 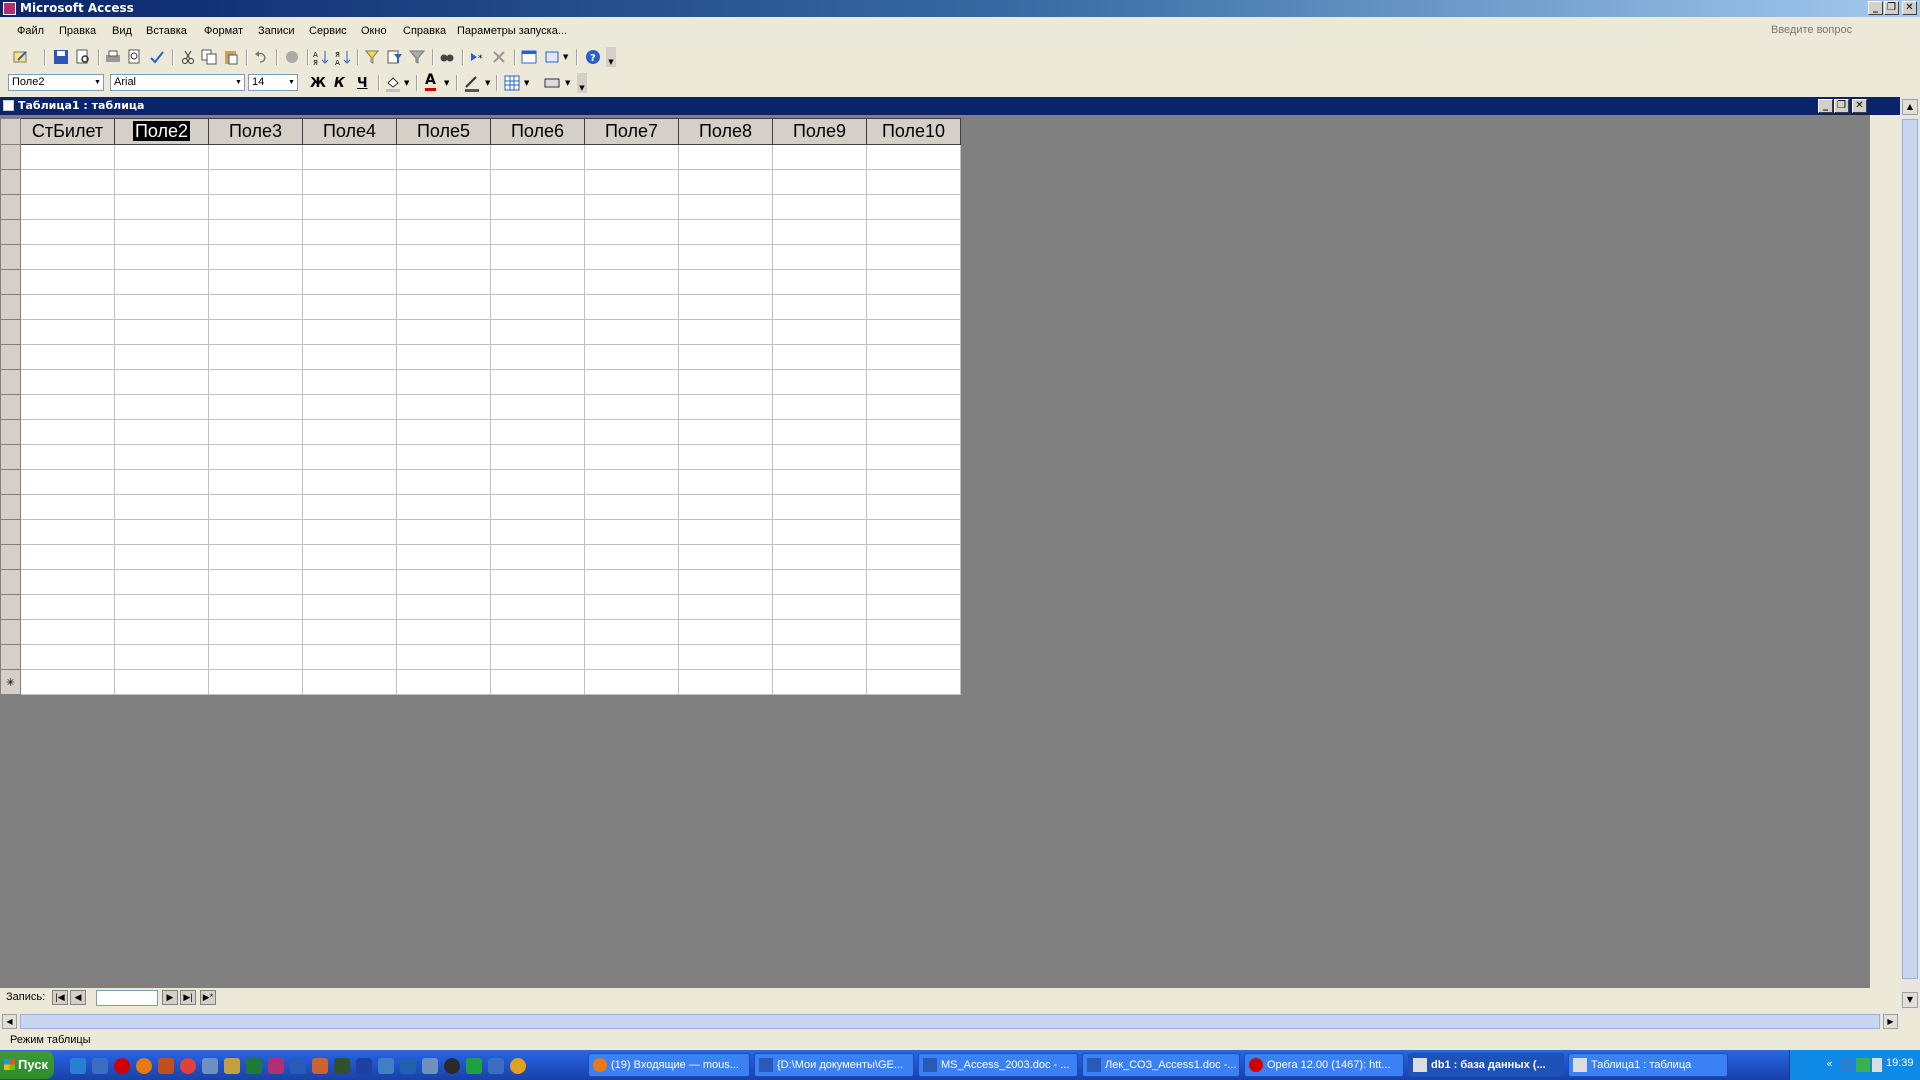 What do you see at coordinates (188, 57) in the screenshot?
I see `cut-icon` at bounding box center [188, 57].